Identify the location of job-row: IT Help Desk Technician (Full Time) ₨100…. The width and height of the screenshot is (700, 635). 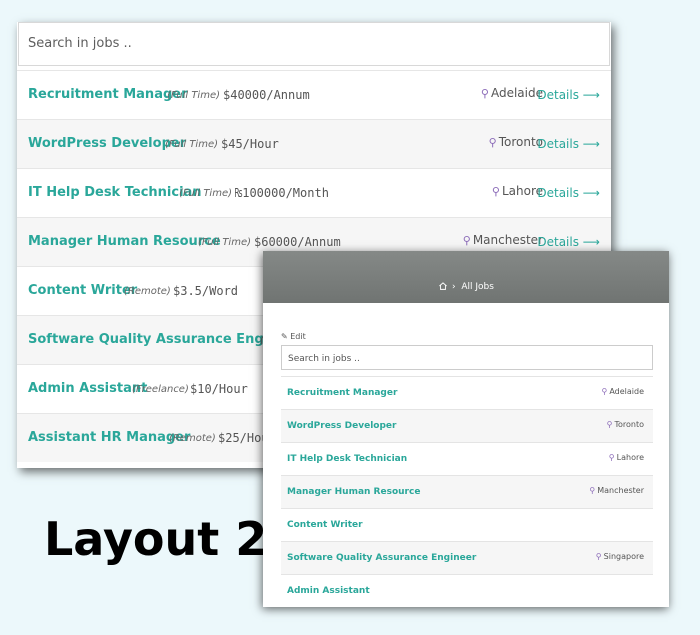
(314, 192).